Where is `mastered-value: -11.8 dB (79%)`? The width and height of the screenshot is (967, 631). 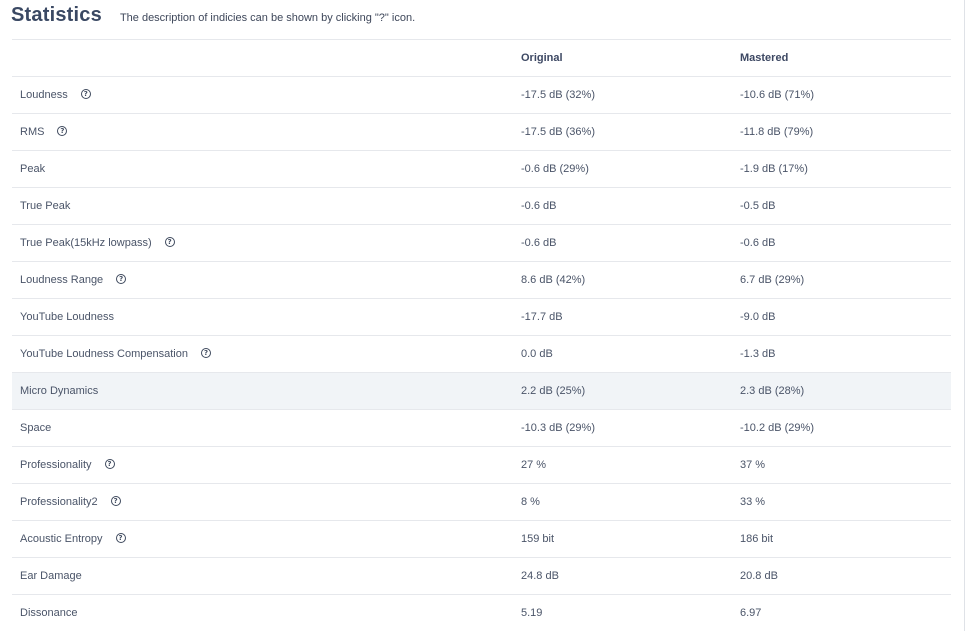 mastered-value: -11.8 dB (79%) is located at coordinates (839, 132).